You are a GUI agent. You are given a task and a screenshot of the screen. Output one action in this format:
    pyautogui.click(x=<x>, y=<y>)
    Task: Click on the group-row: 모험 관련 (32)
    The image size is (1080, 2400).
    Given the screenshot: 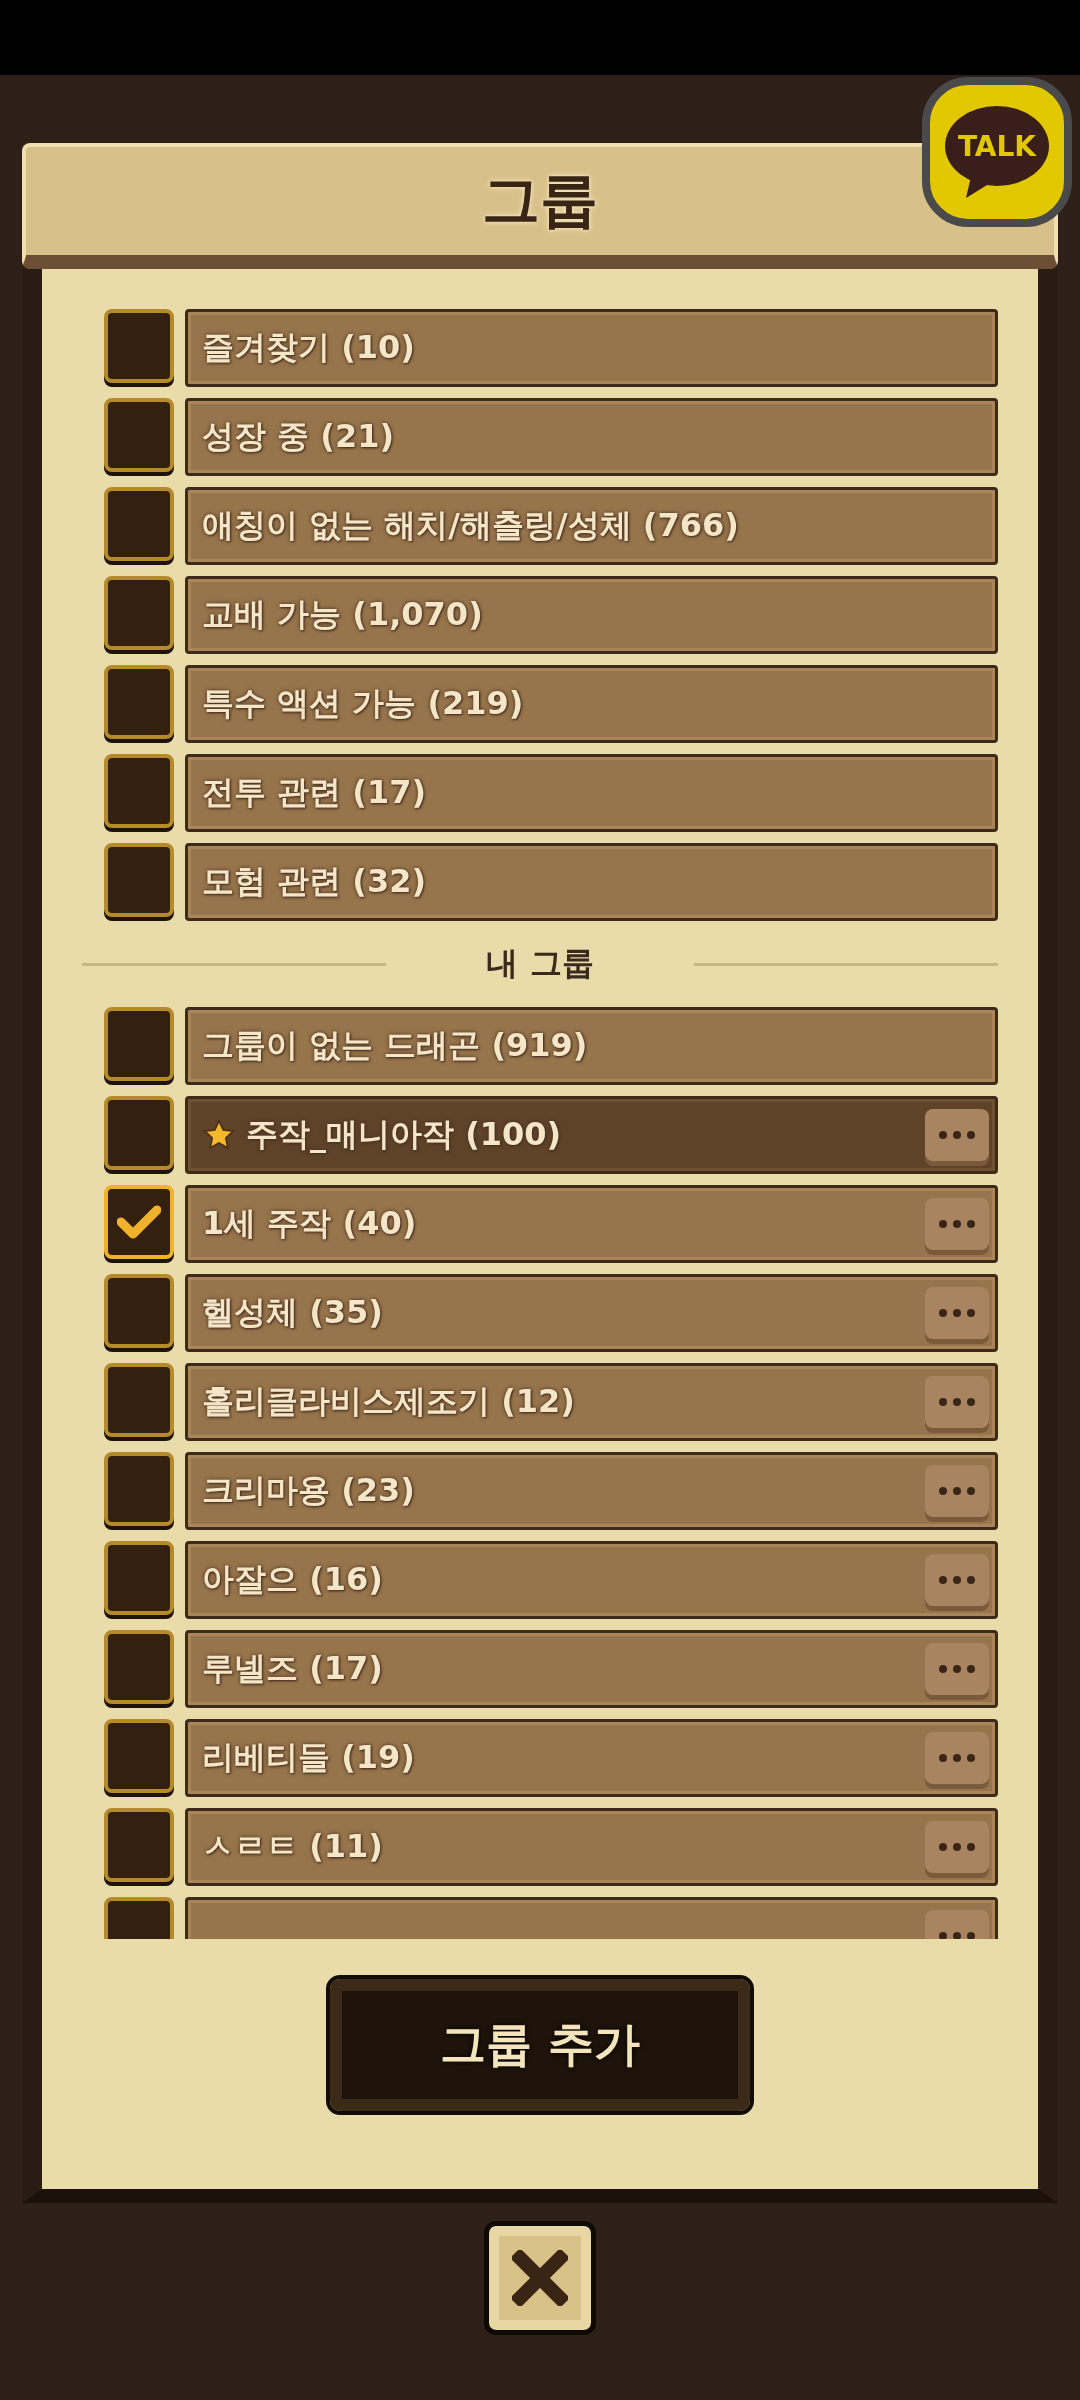 What is the action you would take?
    pyautogui.click(x=591, y=882)
    